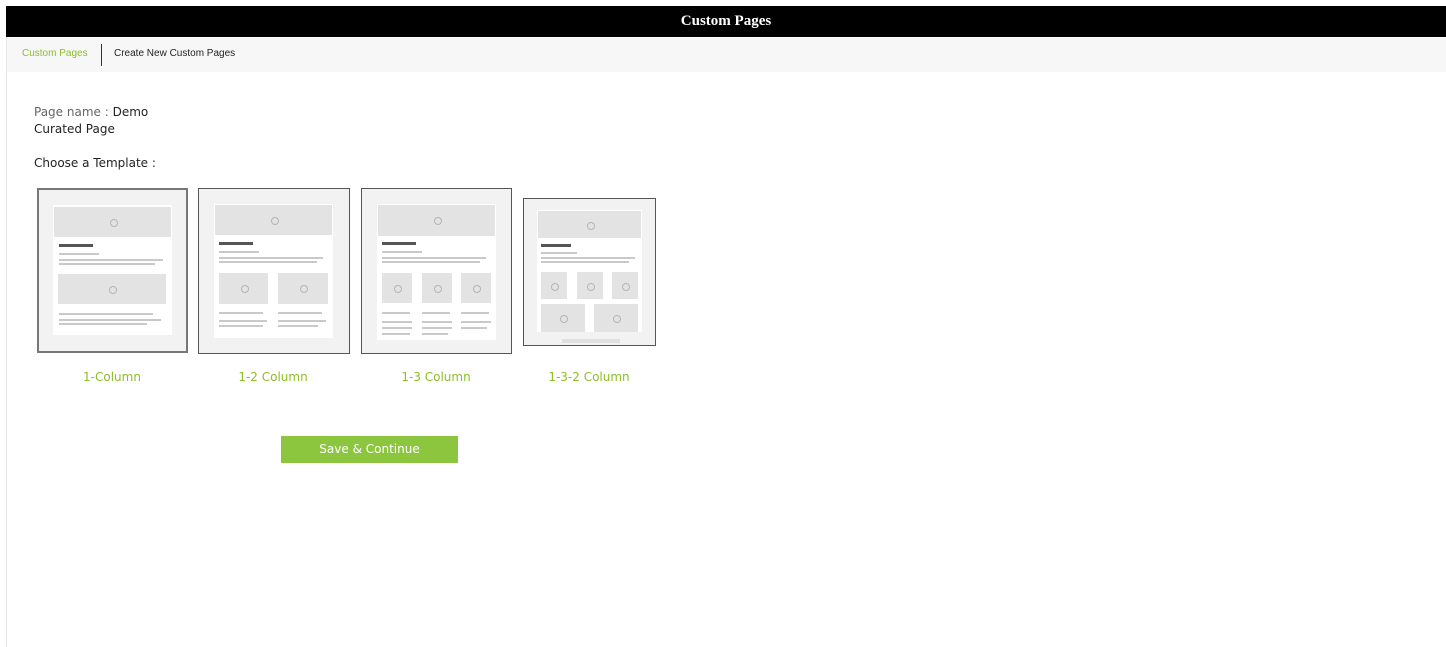 Image resolution: width=1446 pixels, height=647 pixels. Describe the element at coordinates (273, 377) in the screenshot. I see `template-label-1-2-column: 1-2 Column` at that location.